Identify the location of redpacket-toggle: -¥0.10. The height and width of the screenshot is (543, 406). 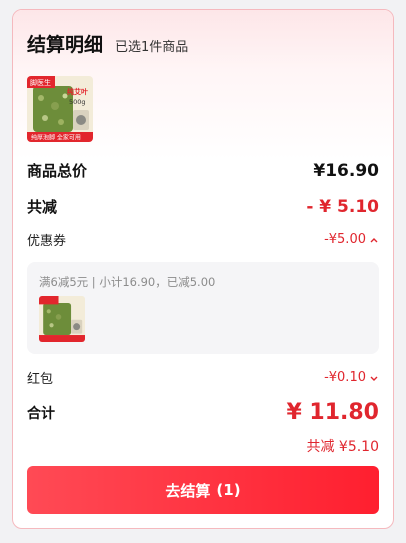
(351, 377).